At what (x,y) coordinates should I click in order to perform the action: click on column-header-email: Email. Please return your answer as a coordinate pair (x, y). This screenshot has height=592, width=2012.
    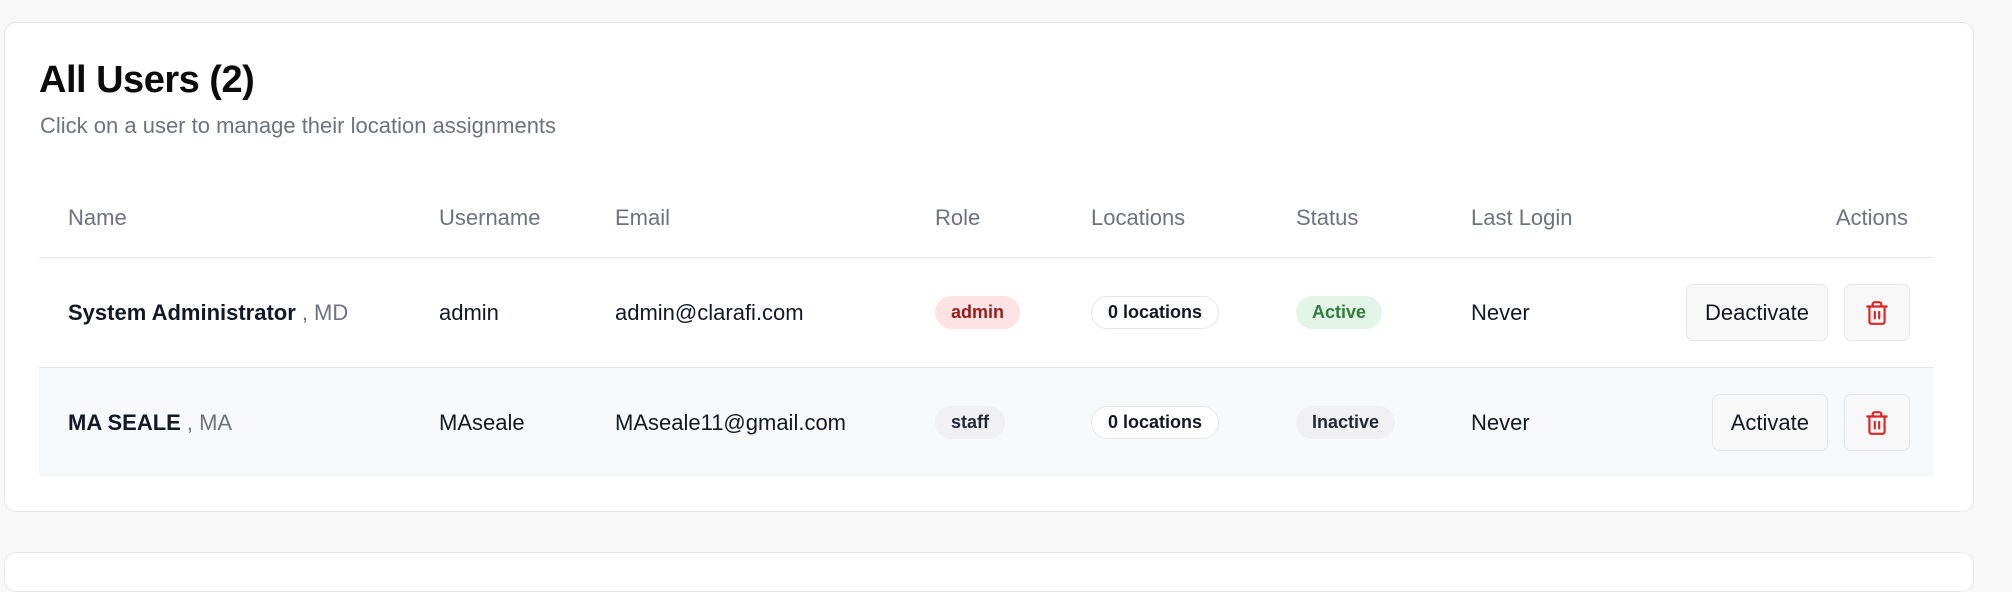
    Looking at the image, I should click on (643, 217).